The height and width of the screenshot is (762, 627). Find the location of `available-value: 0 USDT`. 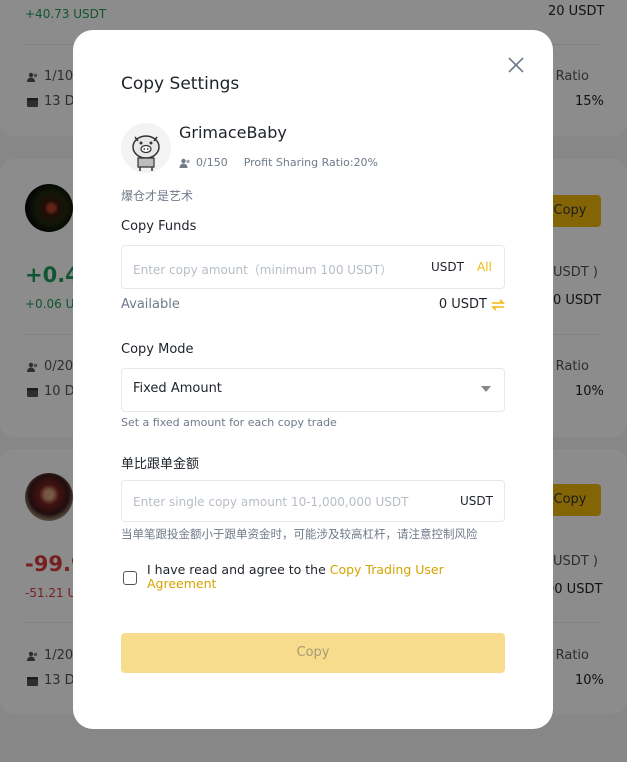

available-value: 0 USDT is located at coordinates (462, 304).